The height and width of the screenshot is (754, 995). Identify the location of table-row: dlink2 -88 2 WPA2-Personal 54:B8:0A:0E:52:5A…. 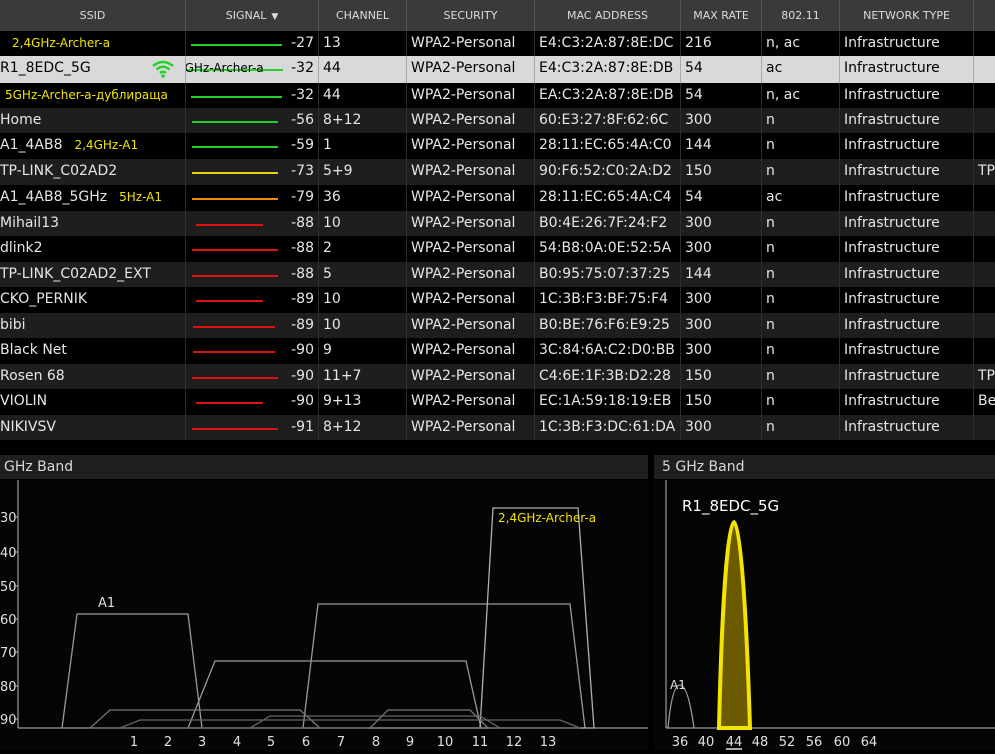
(497, 249).